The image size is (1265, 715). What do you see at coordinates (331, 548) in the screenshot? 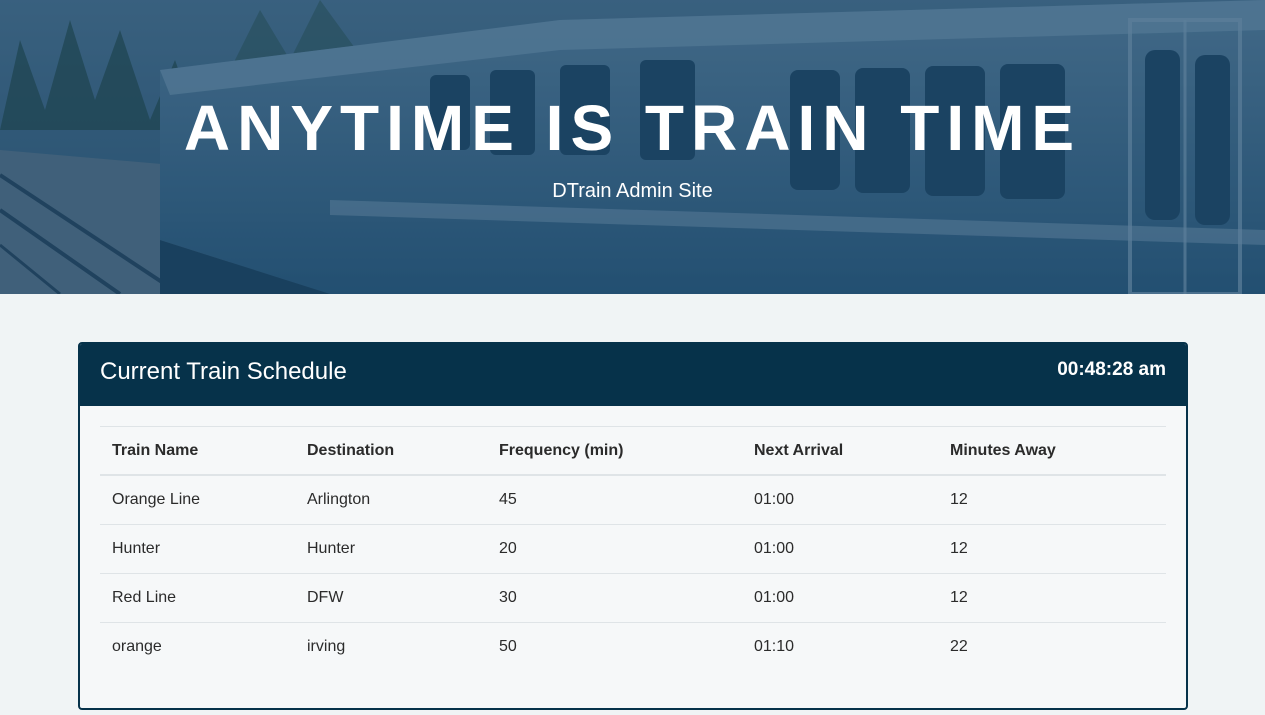
I see `cell-destination: Hunter` at bounding box center [331, 548].